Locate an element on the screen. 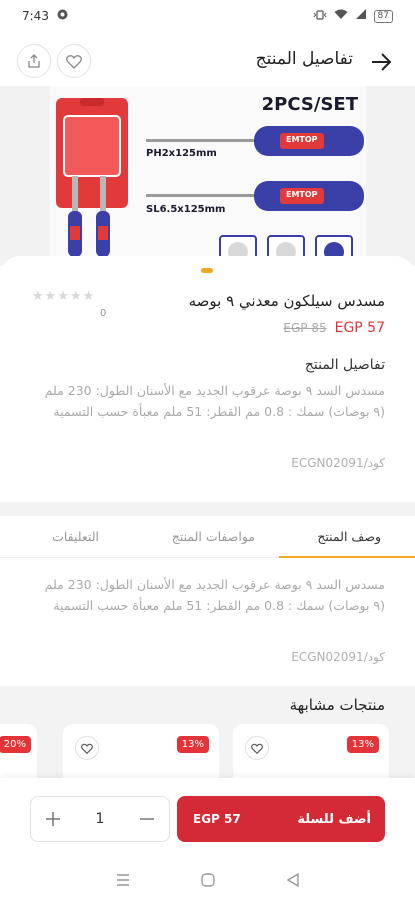  page-title: تفاصيل المنتج is located at coordinates (304, 59).